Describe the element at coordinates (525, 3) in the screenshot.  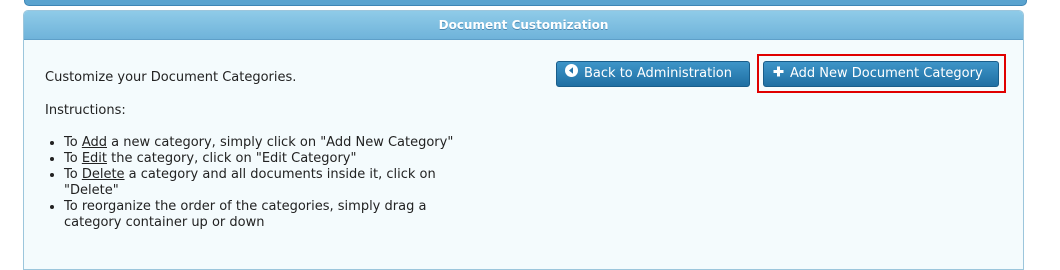
I see `previous-panel-bottom-edge` at that location.